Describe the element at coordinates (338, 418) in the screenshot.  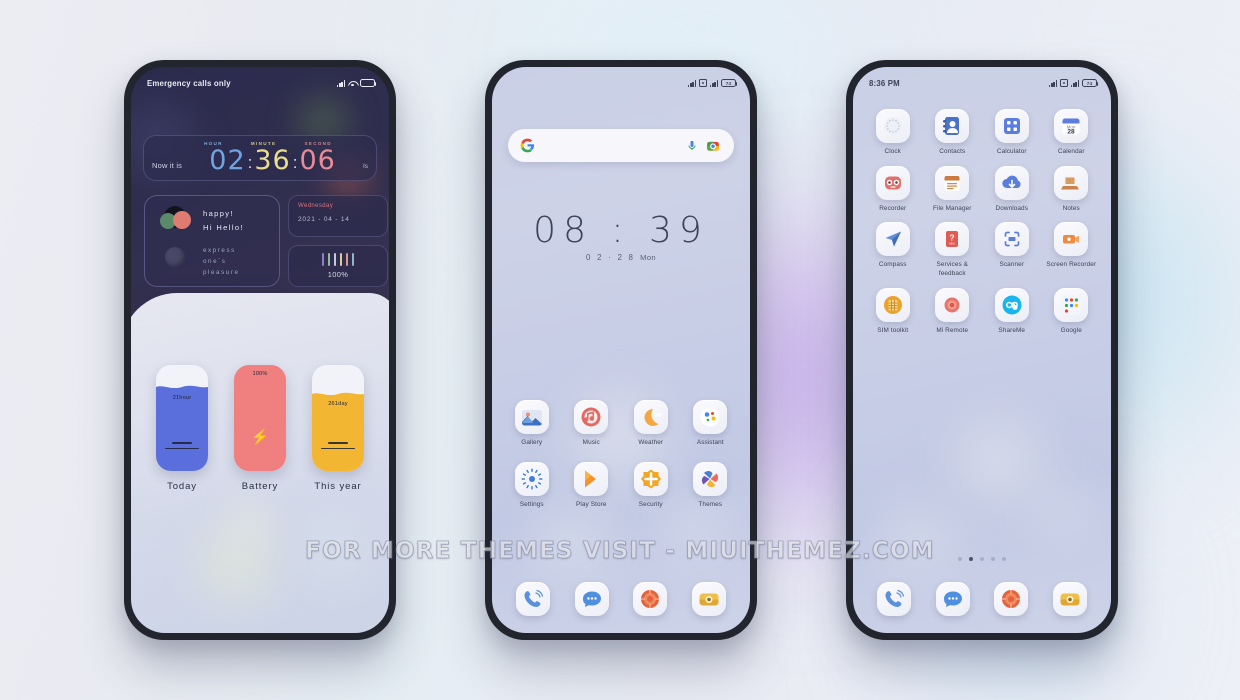
I see `stat-card-bar: 261day` at that location.